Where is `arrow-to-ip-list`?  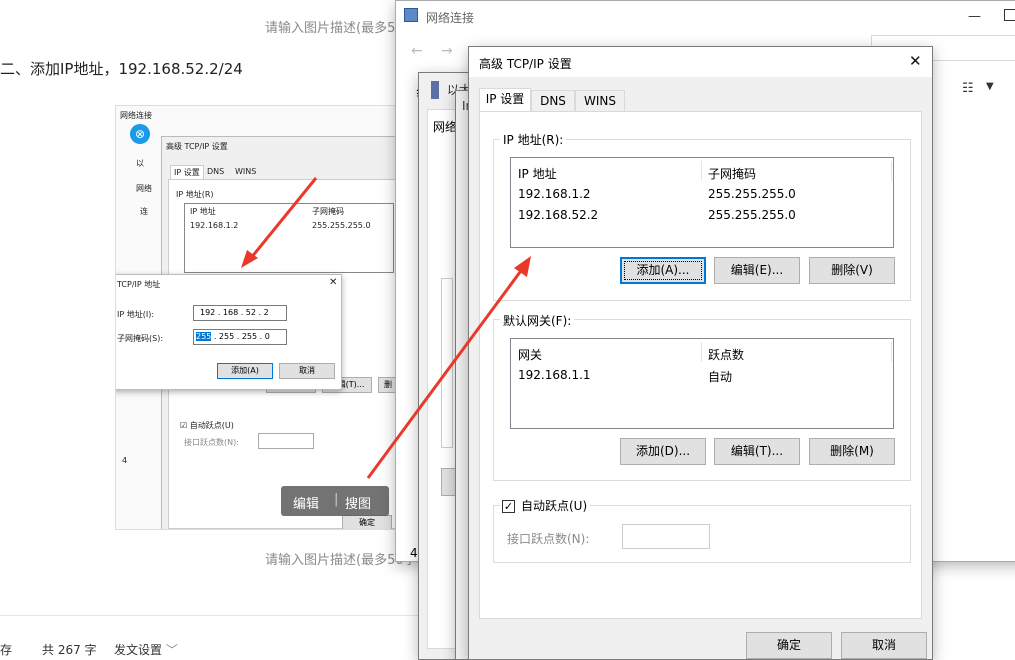 arrow-to-ip-list is located at coordinates (448, 367).